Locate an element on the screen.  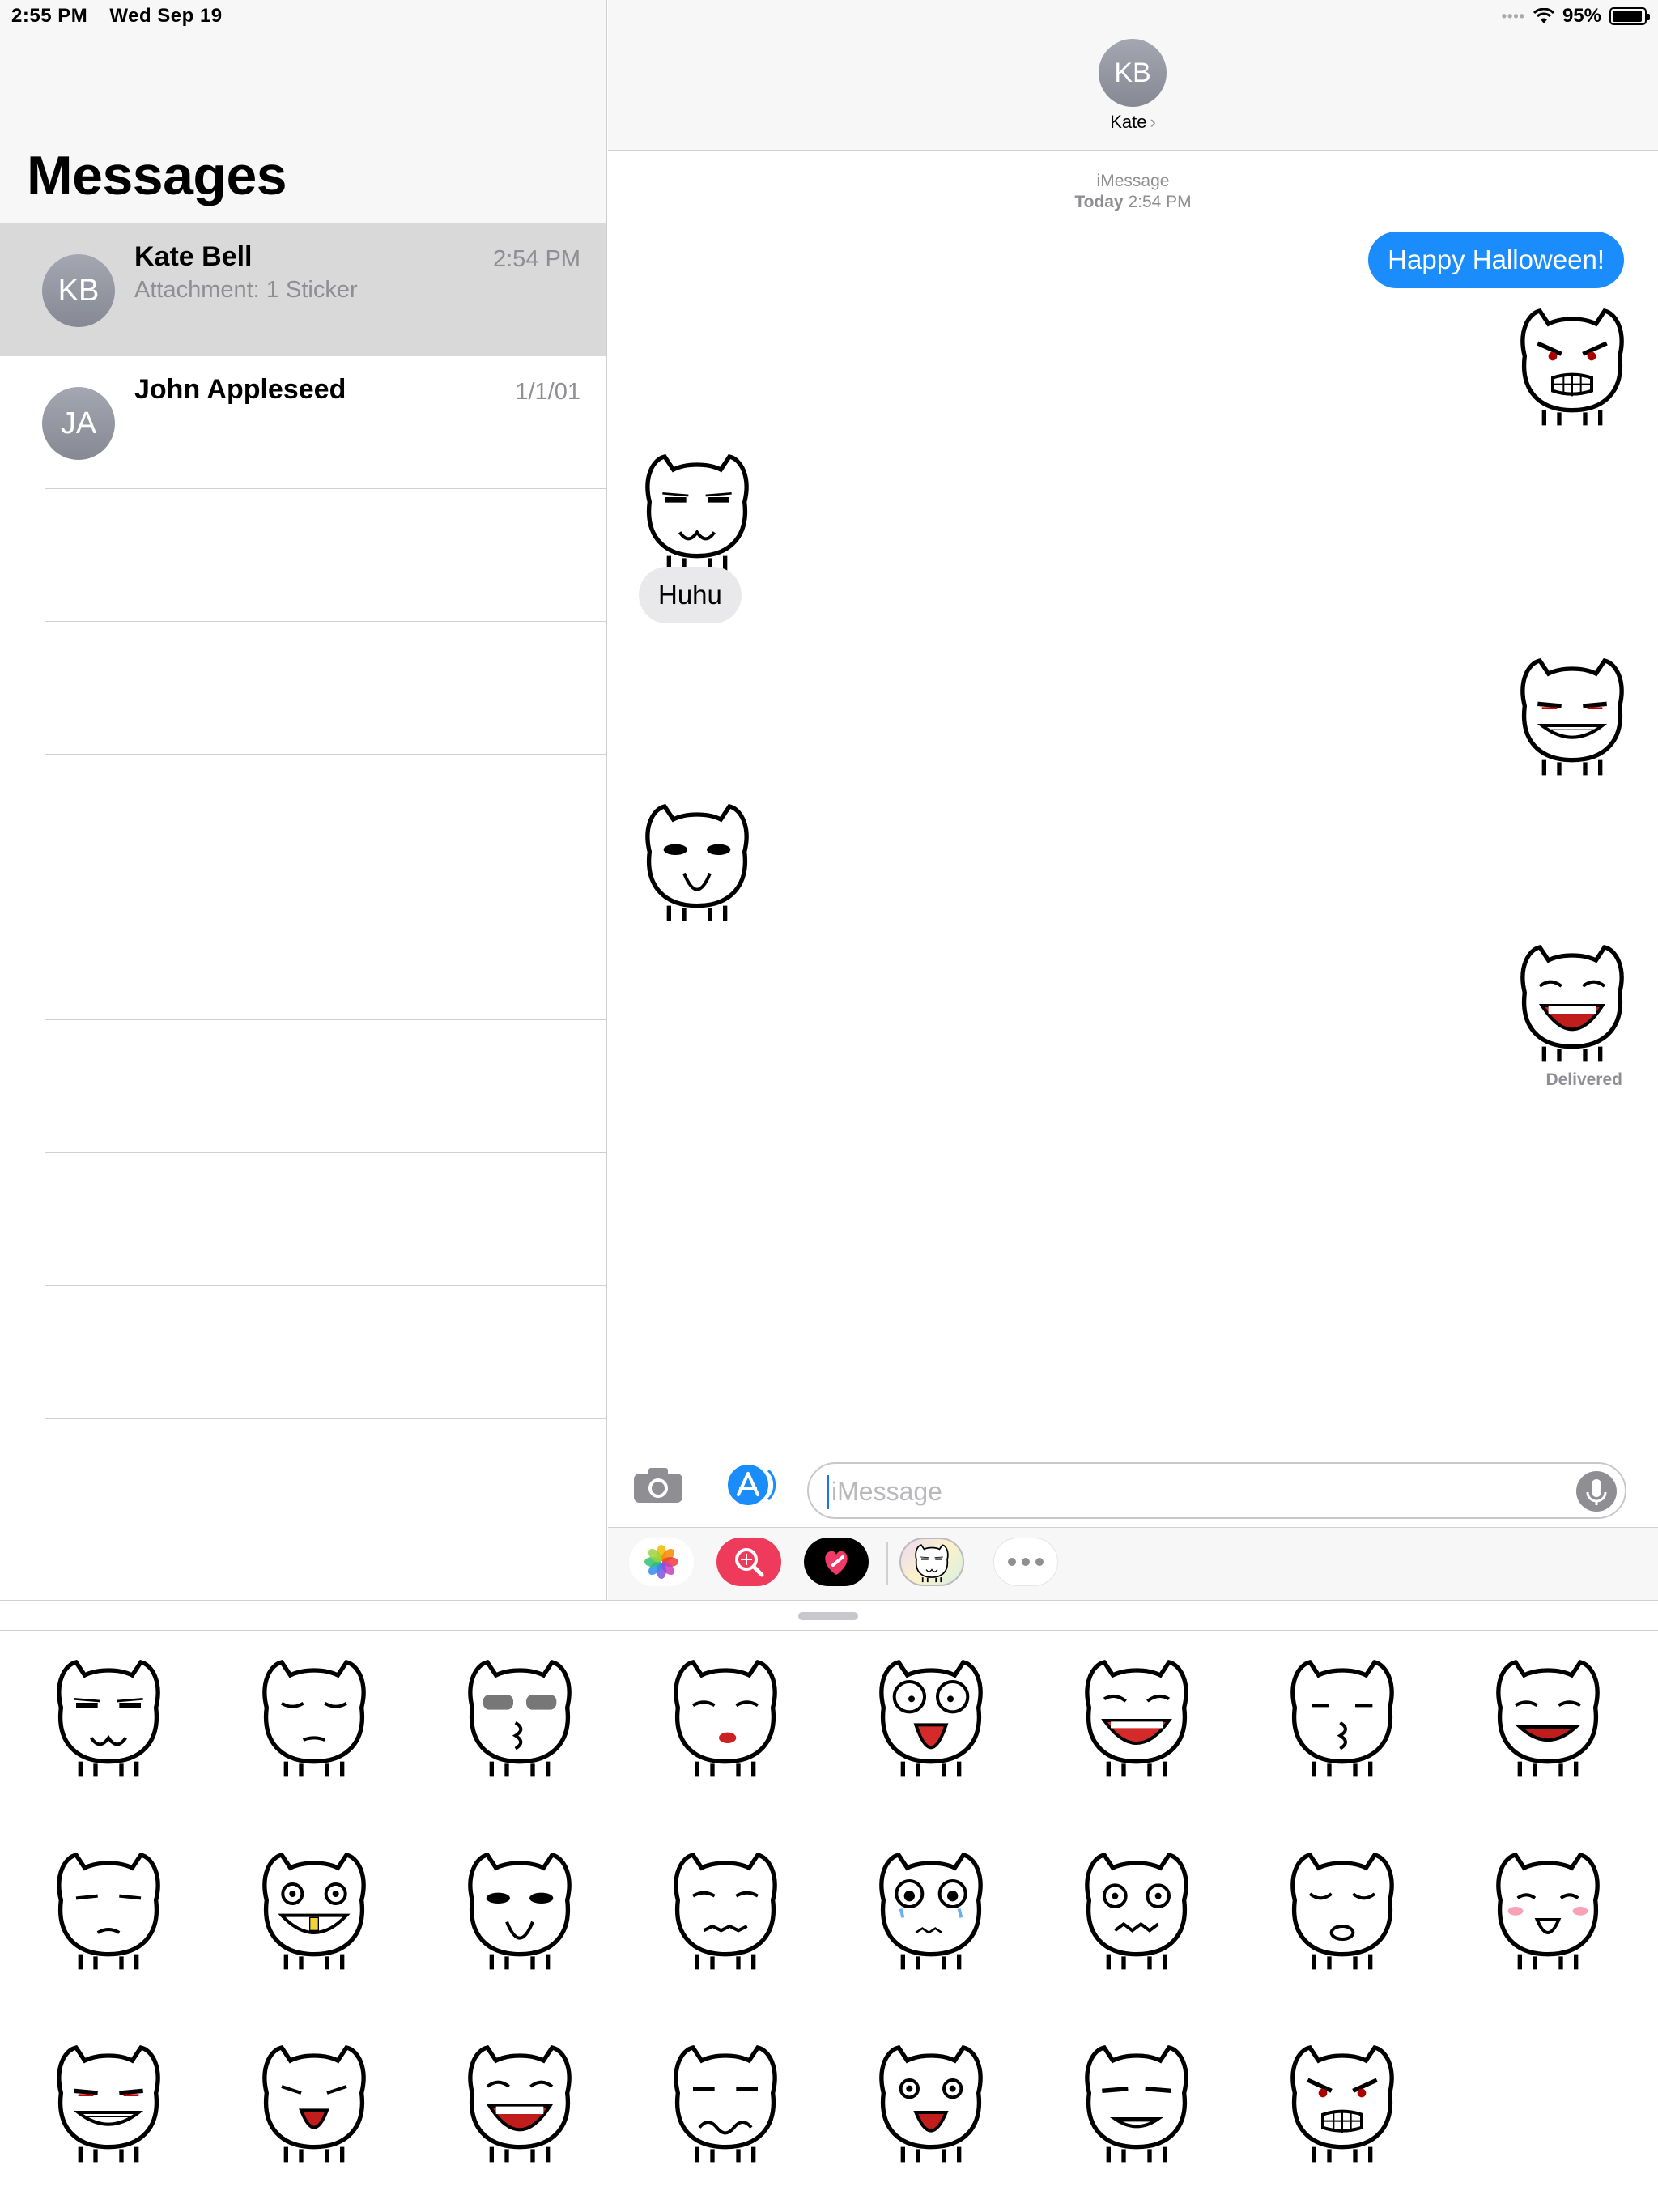
battery-icon is located at coordinates (1629, 16).